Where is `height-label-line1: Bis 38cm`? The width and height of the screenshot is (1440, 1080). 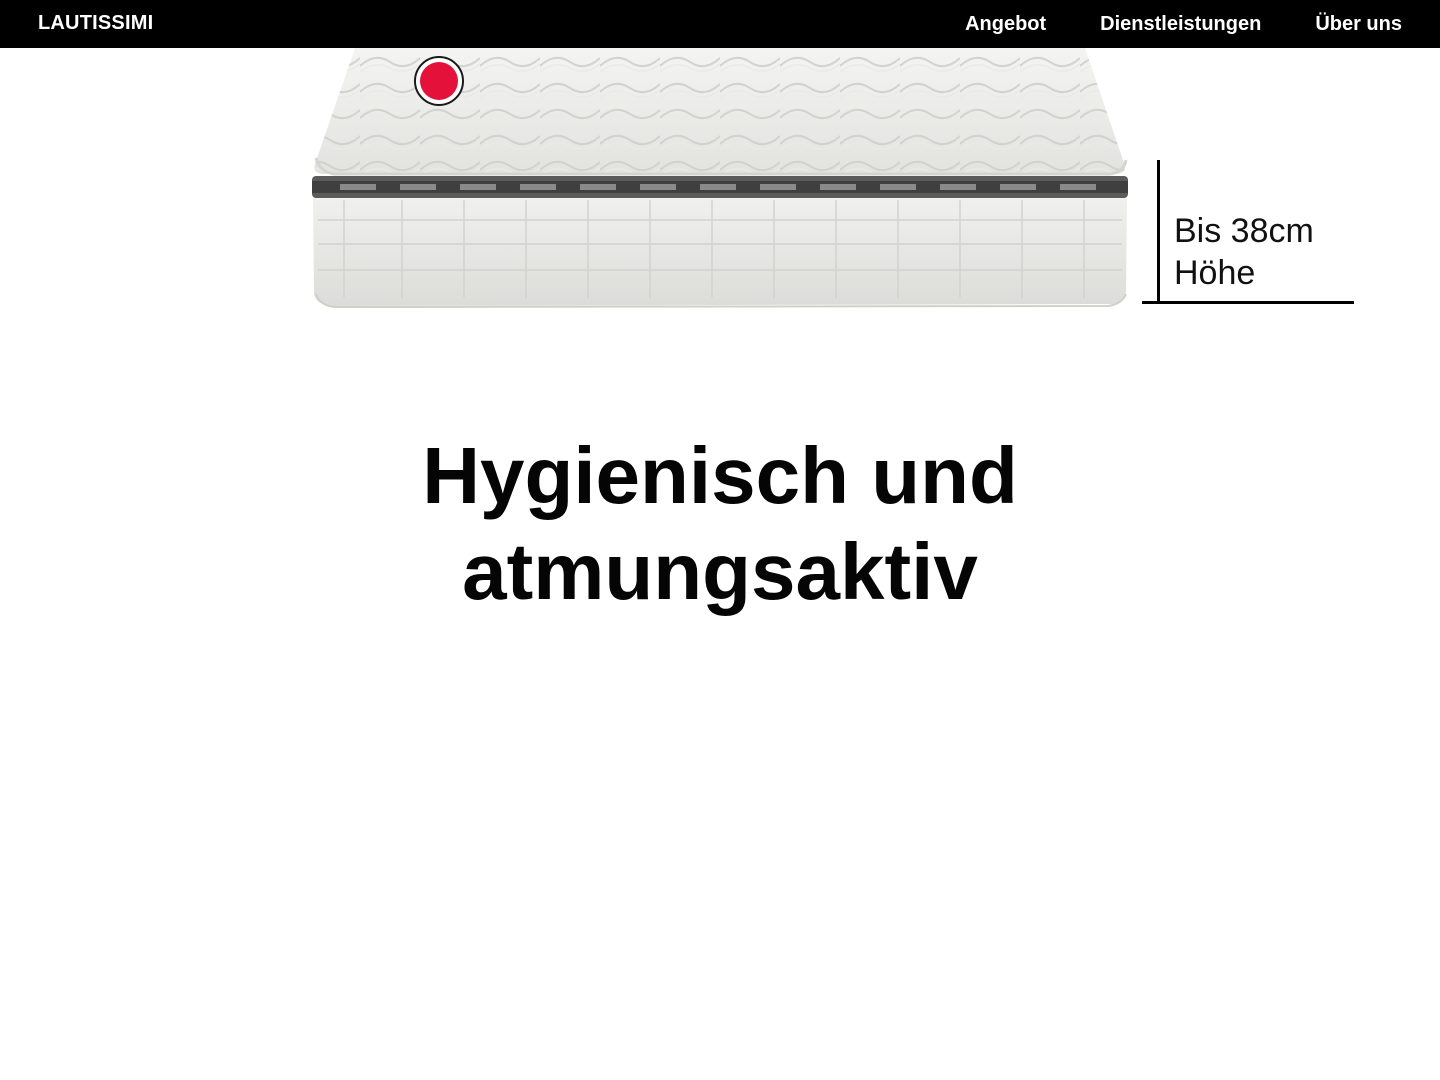 height-label-line1: Bis 38cm is located at coordinates (1244, 231).